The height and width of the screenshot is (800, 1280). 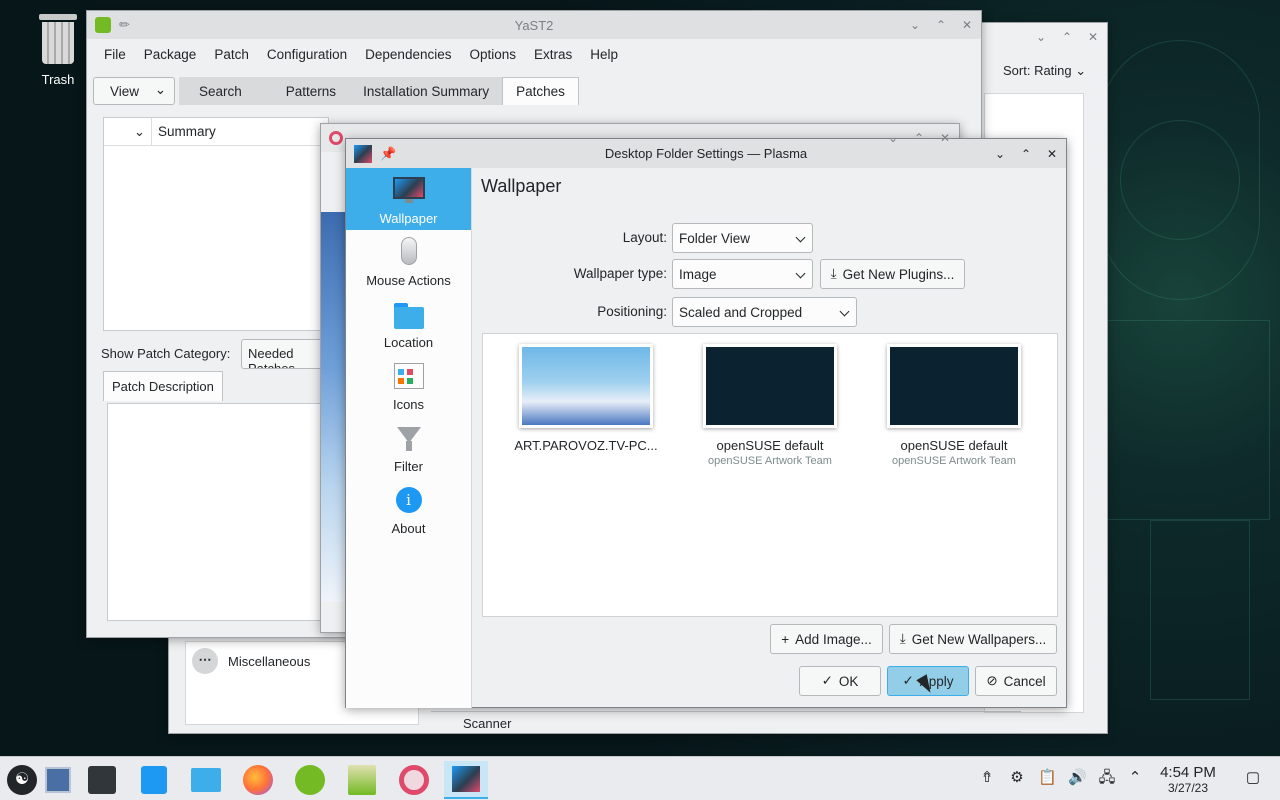 What do you see at coordinates (306, 91) in the screenshot?
I see `tab-patterns: Patterns` at bounding box center [306, 91].